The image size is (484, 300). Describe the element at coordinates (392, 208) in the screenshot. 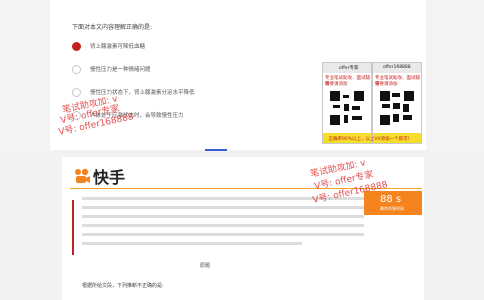

I see `timer-caption: 剩余作答时间` at that location.